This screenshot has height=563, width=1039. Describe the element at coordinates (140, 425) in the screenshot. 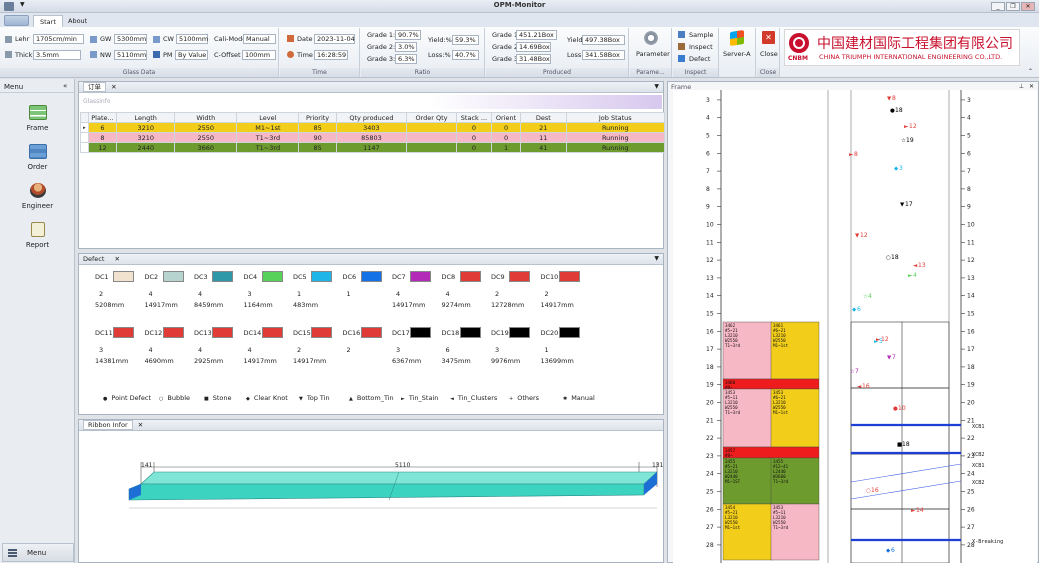

I see `ribbon-info-close-icon: ✕` at that location.